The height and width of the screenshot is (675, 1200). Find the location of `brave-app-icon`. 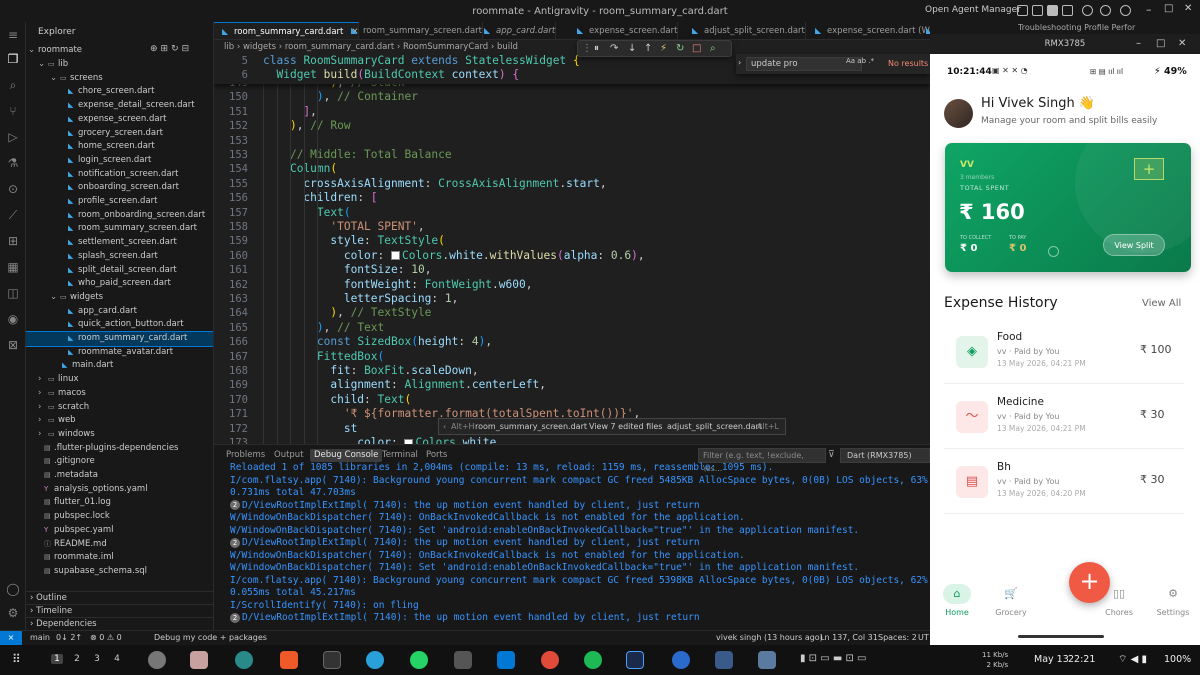

brave-app-icon is located at coordinates (289, 660).